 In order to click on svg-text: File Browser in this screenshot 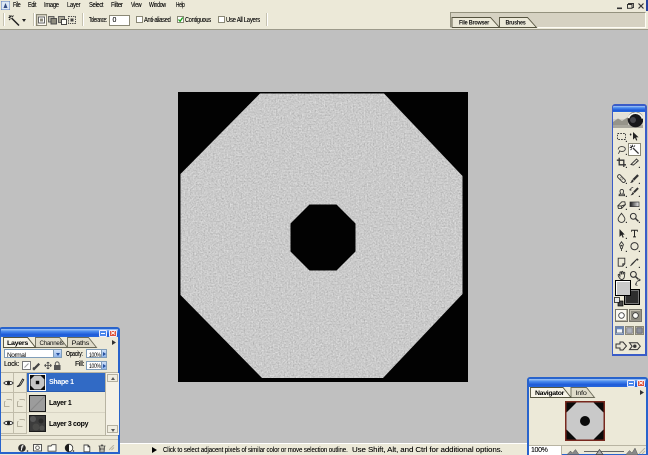, I will do `click(474, 23)`.